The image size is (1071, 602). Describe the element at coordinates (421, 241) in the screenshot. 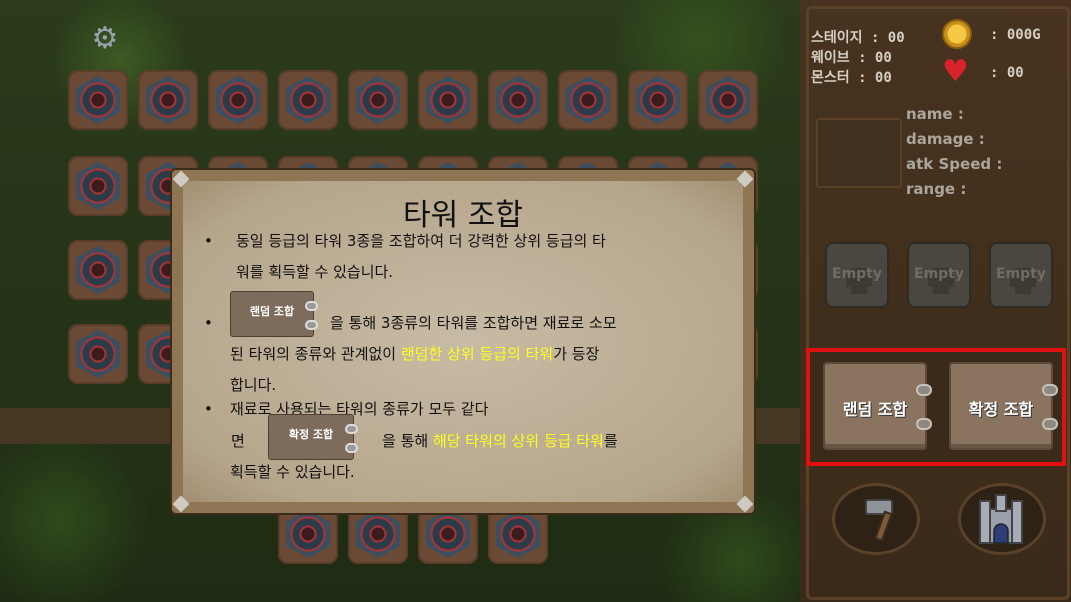

I see `bullet-1-line-1: 동일 등급의 타워 3종을 조합하여 더 강력한 상위 등급의 타` at that location.